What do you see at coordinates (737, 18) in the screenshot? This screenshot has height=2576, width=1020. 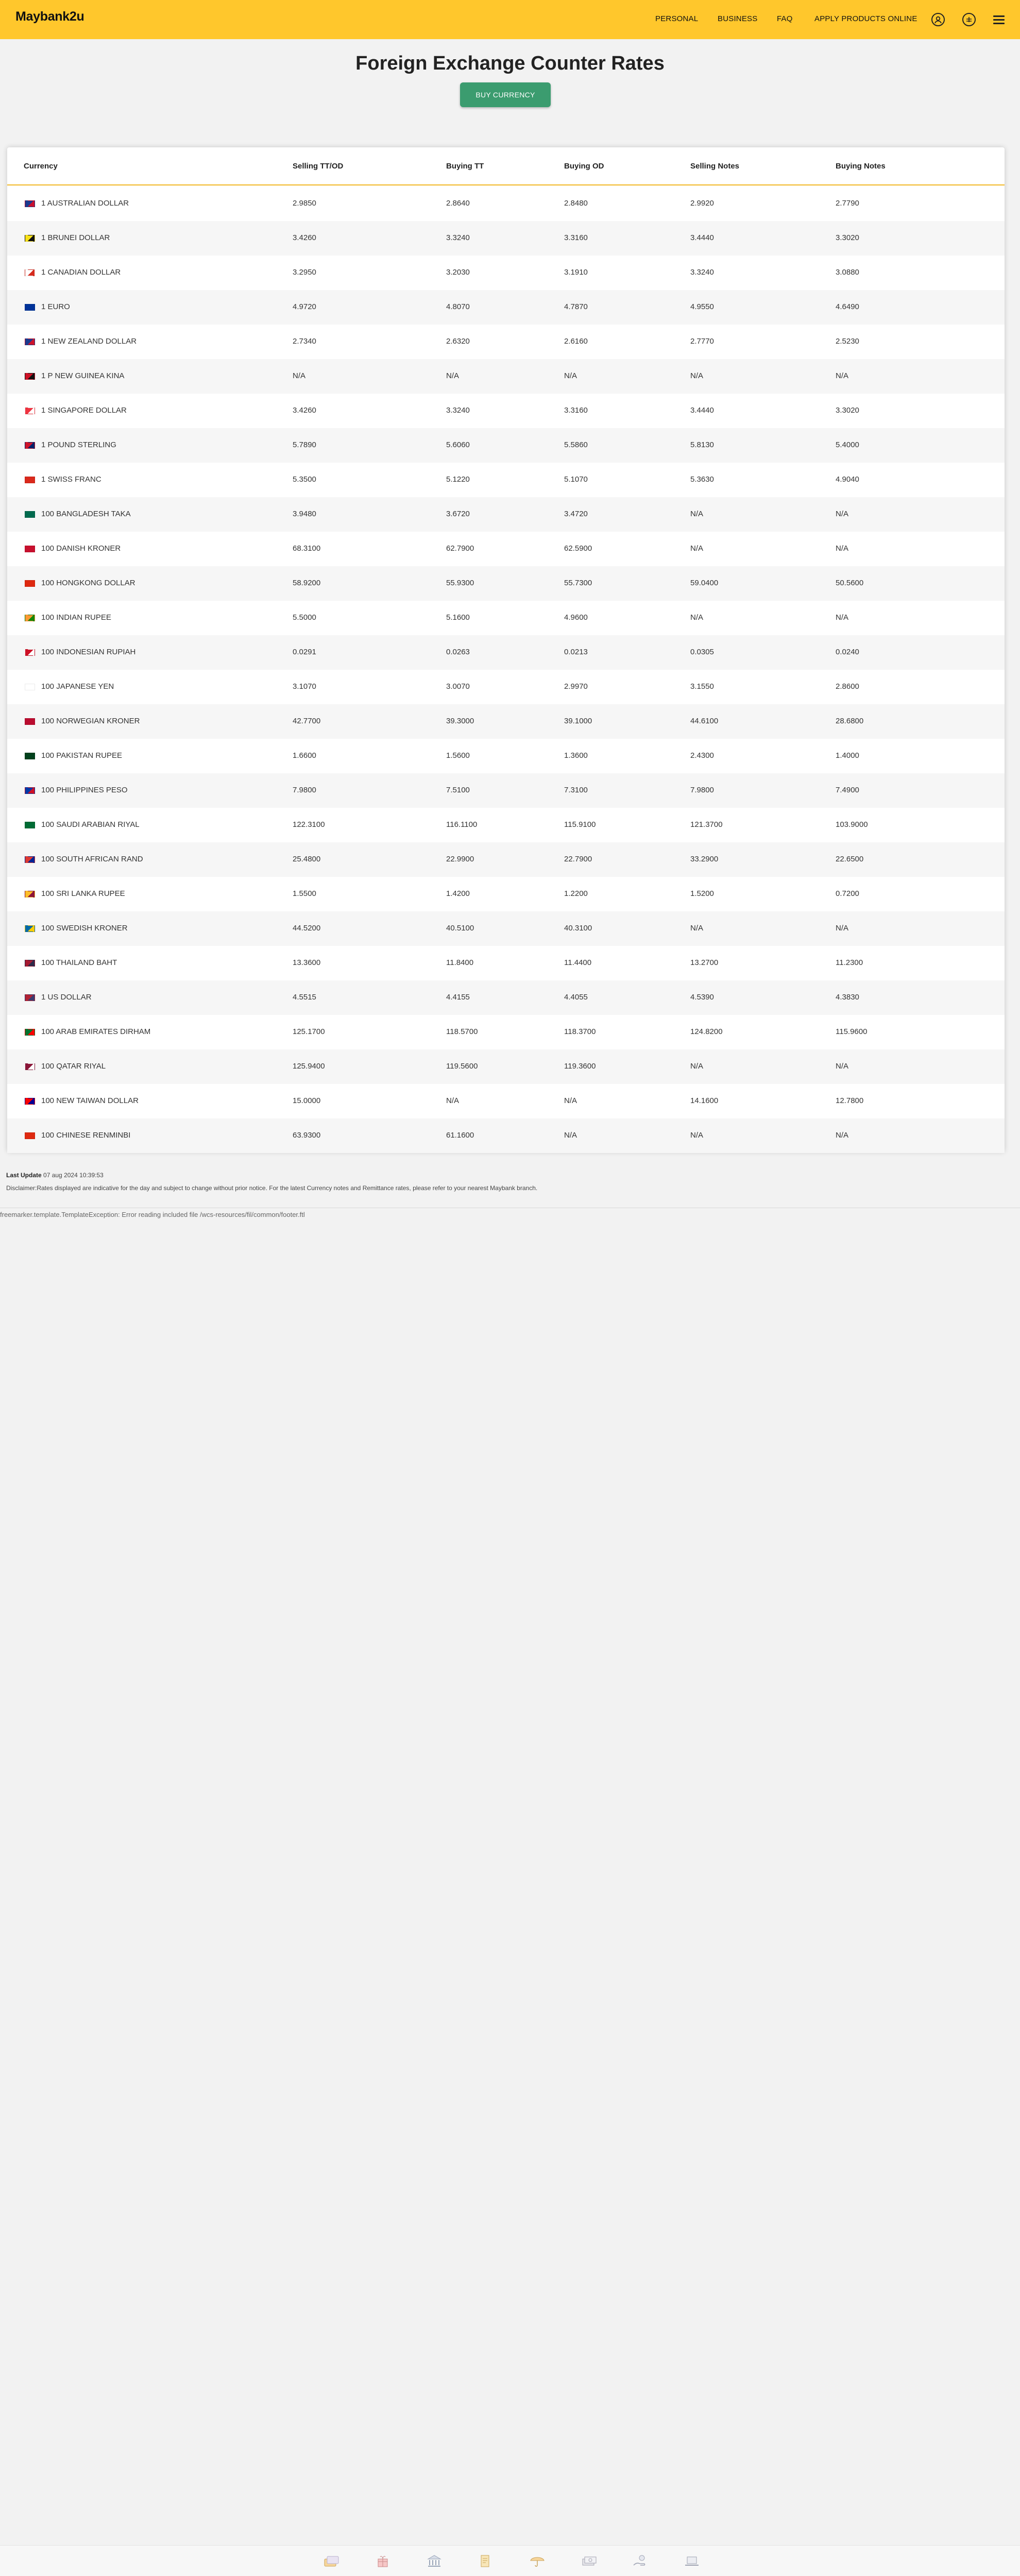 I see `nav-business: BUSINESS` at bounding box center [737, 18].